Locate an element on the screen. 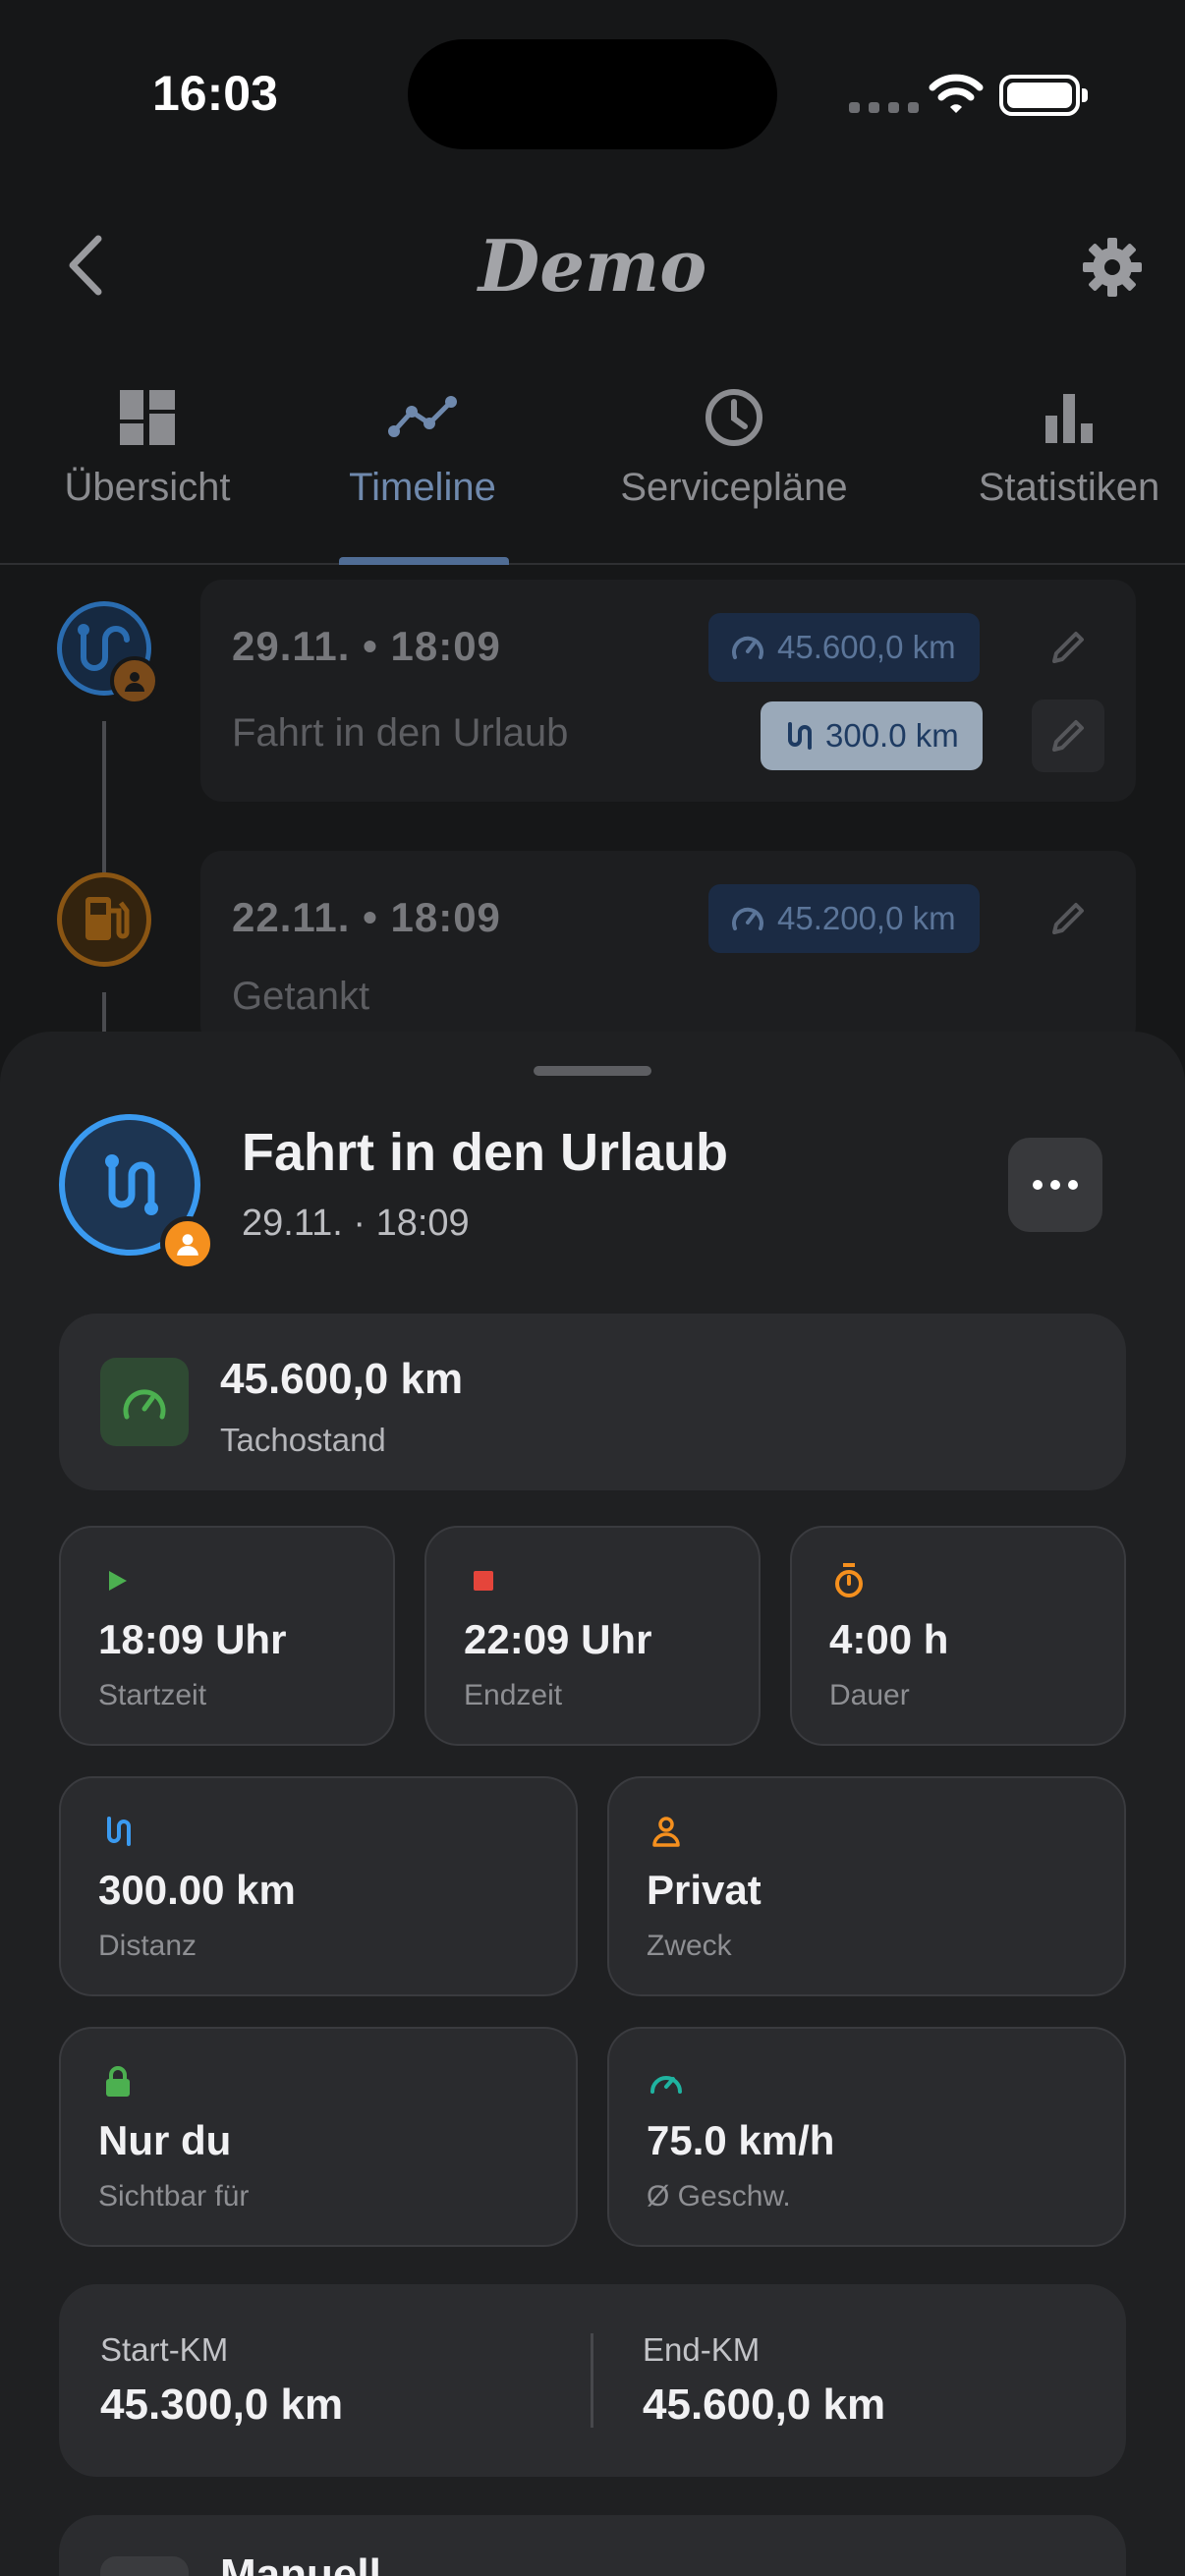  entry-date: 29.11. • 18:09 is located at coordinates (367, 646).